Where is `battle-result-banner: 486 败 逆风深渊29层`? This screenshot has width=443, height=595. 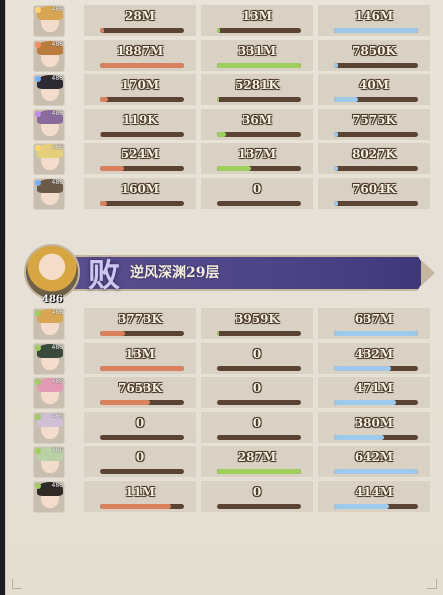 battle-result-banner: 486 败 逆风深渊29层 is located at coordinates (231, 274).